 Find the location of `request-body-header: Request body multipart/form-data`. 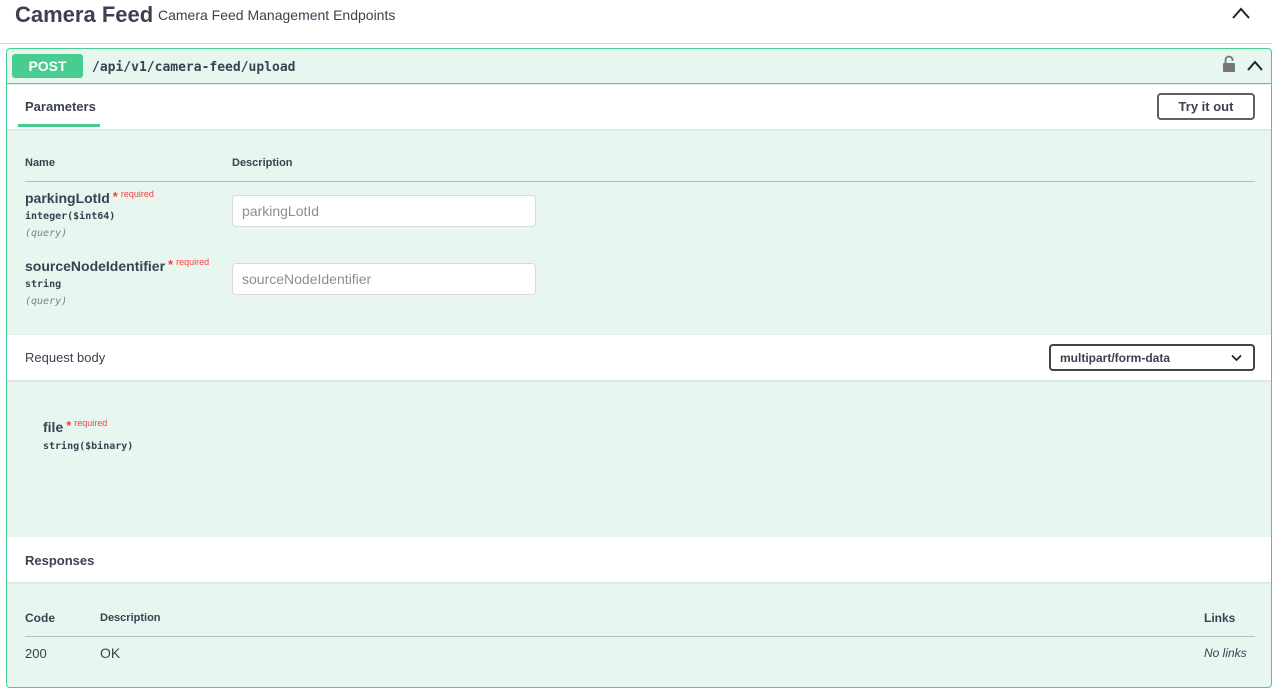

request-body-header: Request body multipart/form-data is located at coordinates (639, 357).